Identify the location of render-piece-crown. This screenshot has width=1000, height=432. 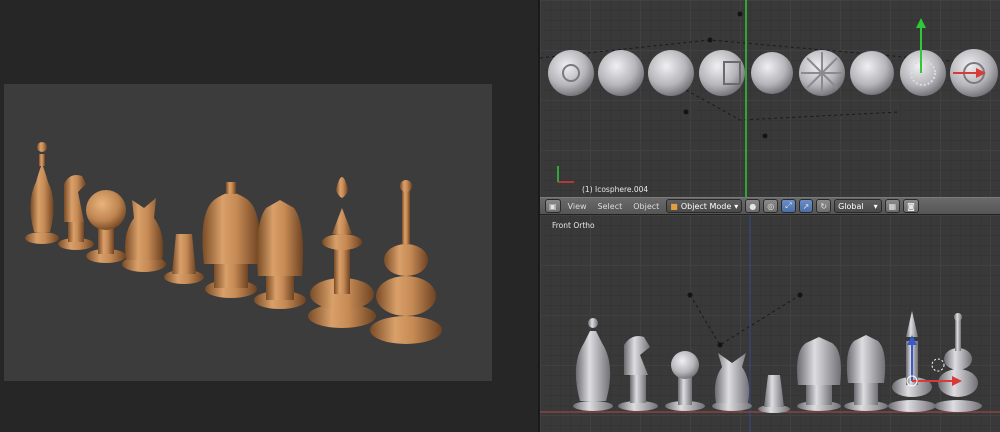
(231, 240).